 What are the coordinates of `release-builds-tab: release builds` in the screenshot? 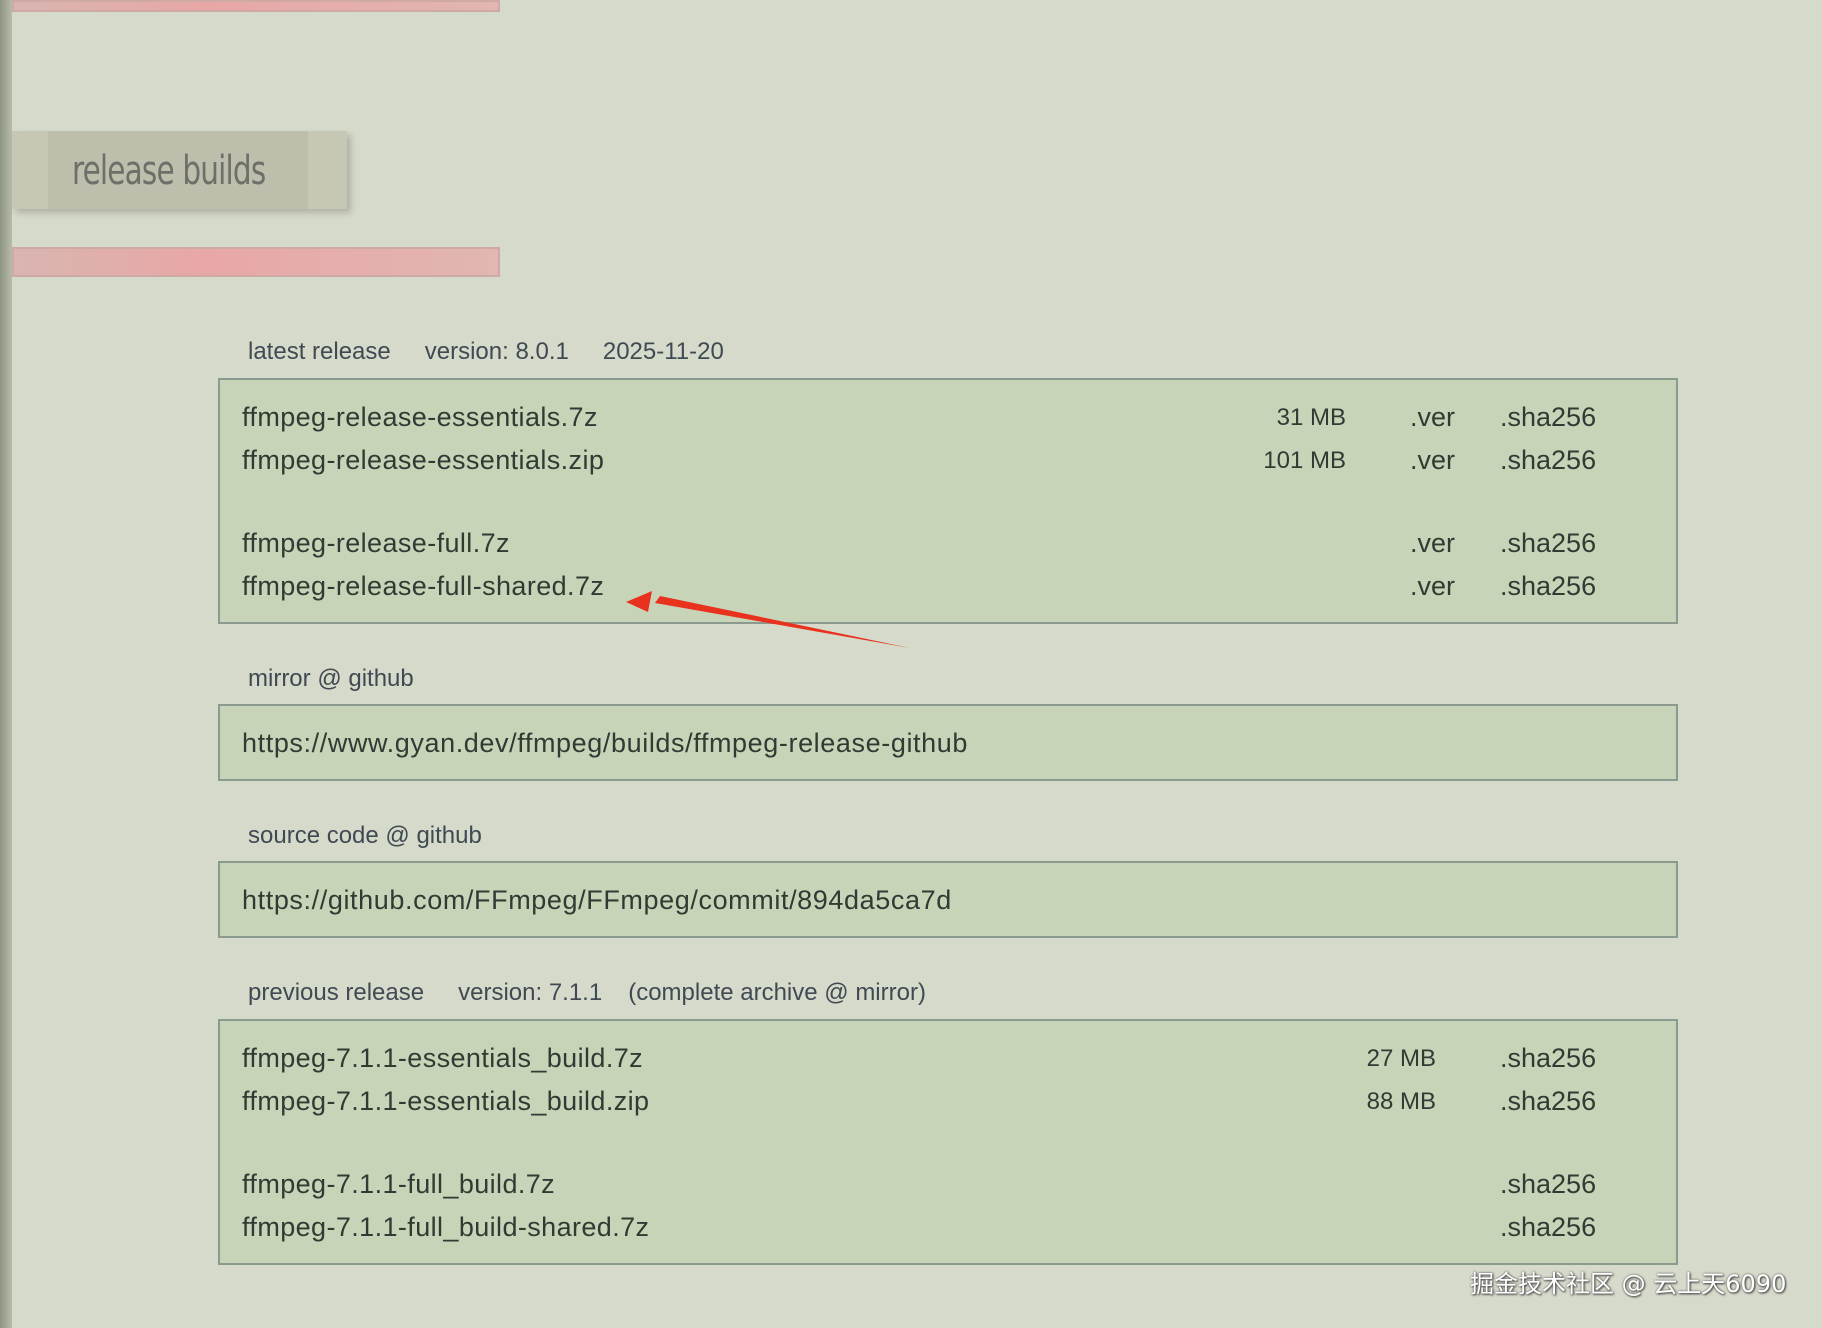 It's located at (179, 170).